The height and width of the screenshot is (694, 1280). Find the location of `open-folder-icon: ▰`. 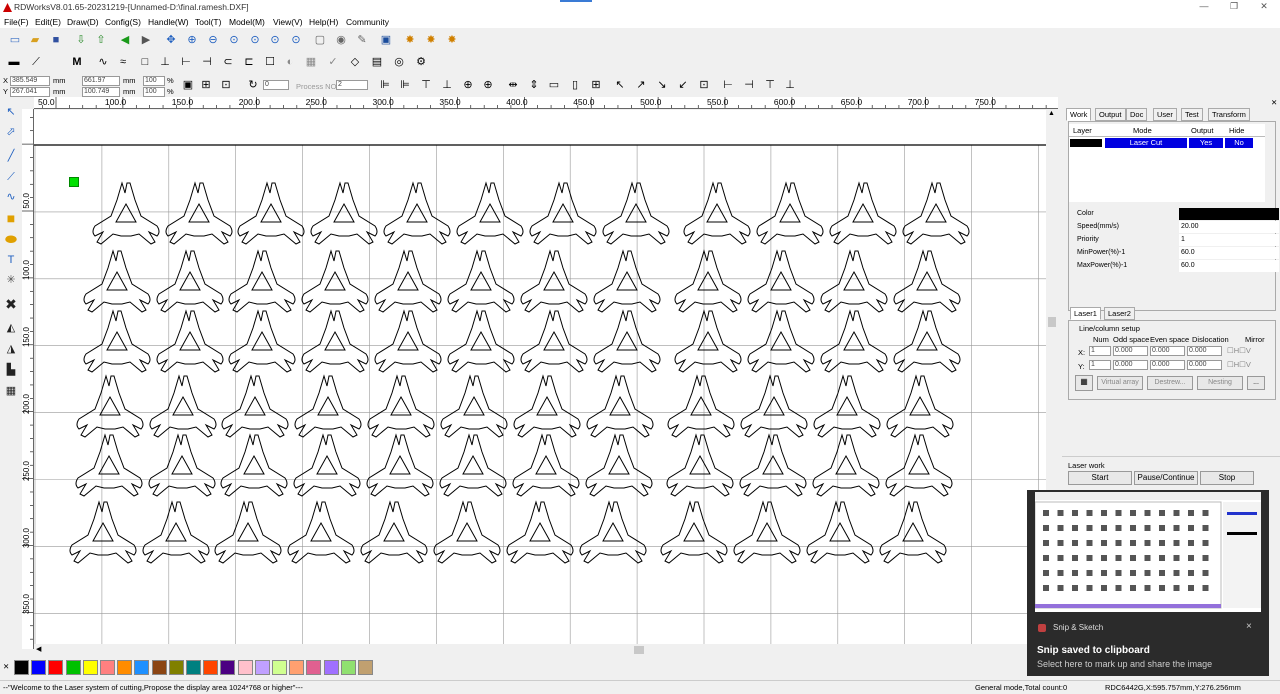

open-folder-icon: ▰ is located at coordinates (35, 40).